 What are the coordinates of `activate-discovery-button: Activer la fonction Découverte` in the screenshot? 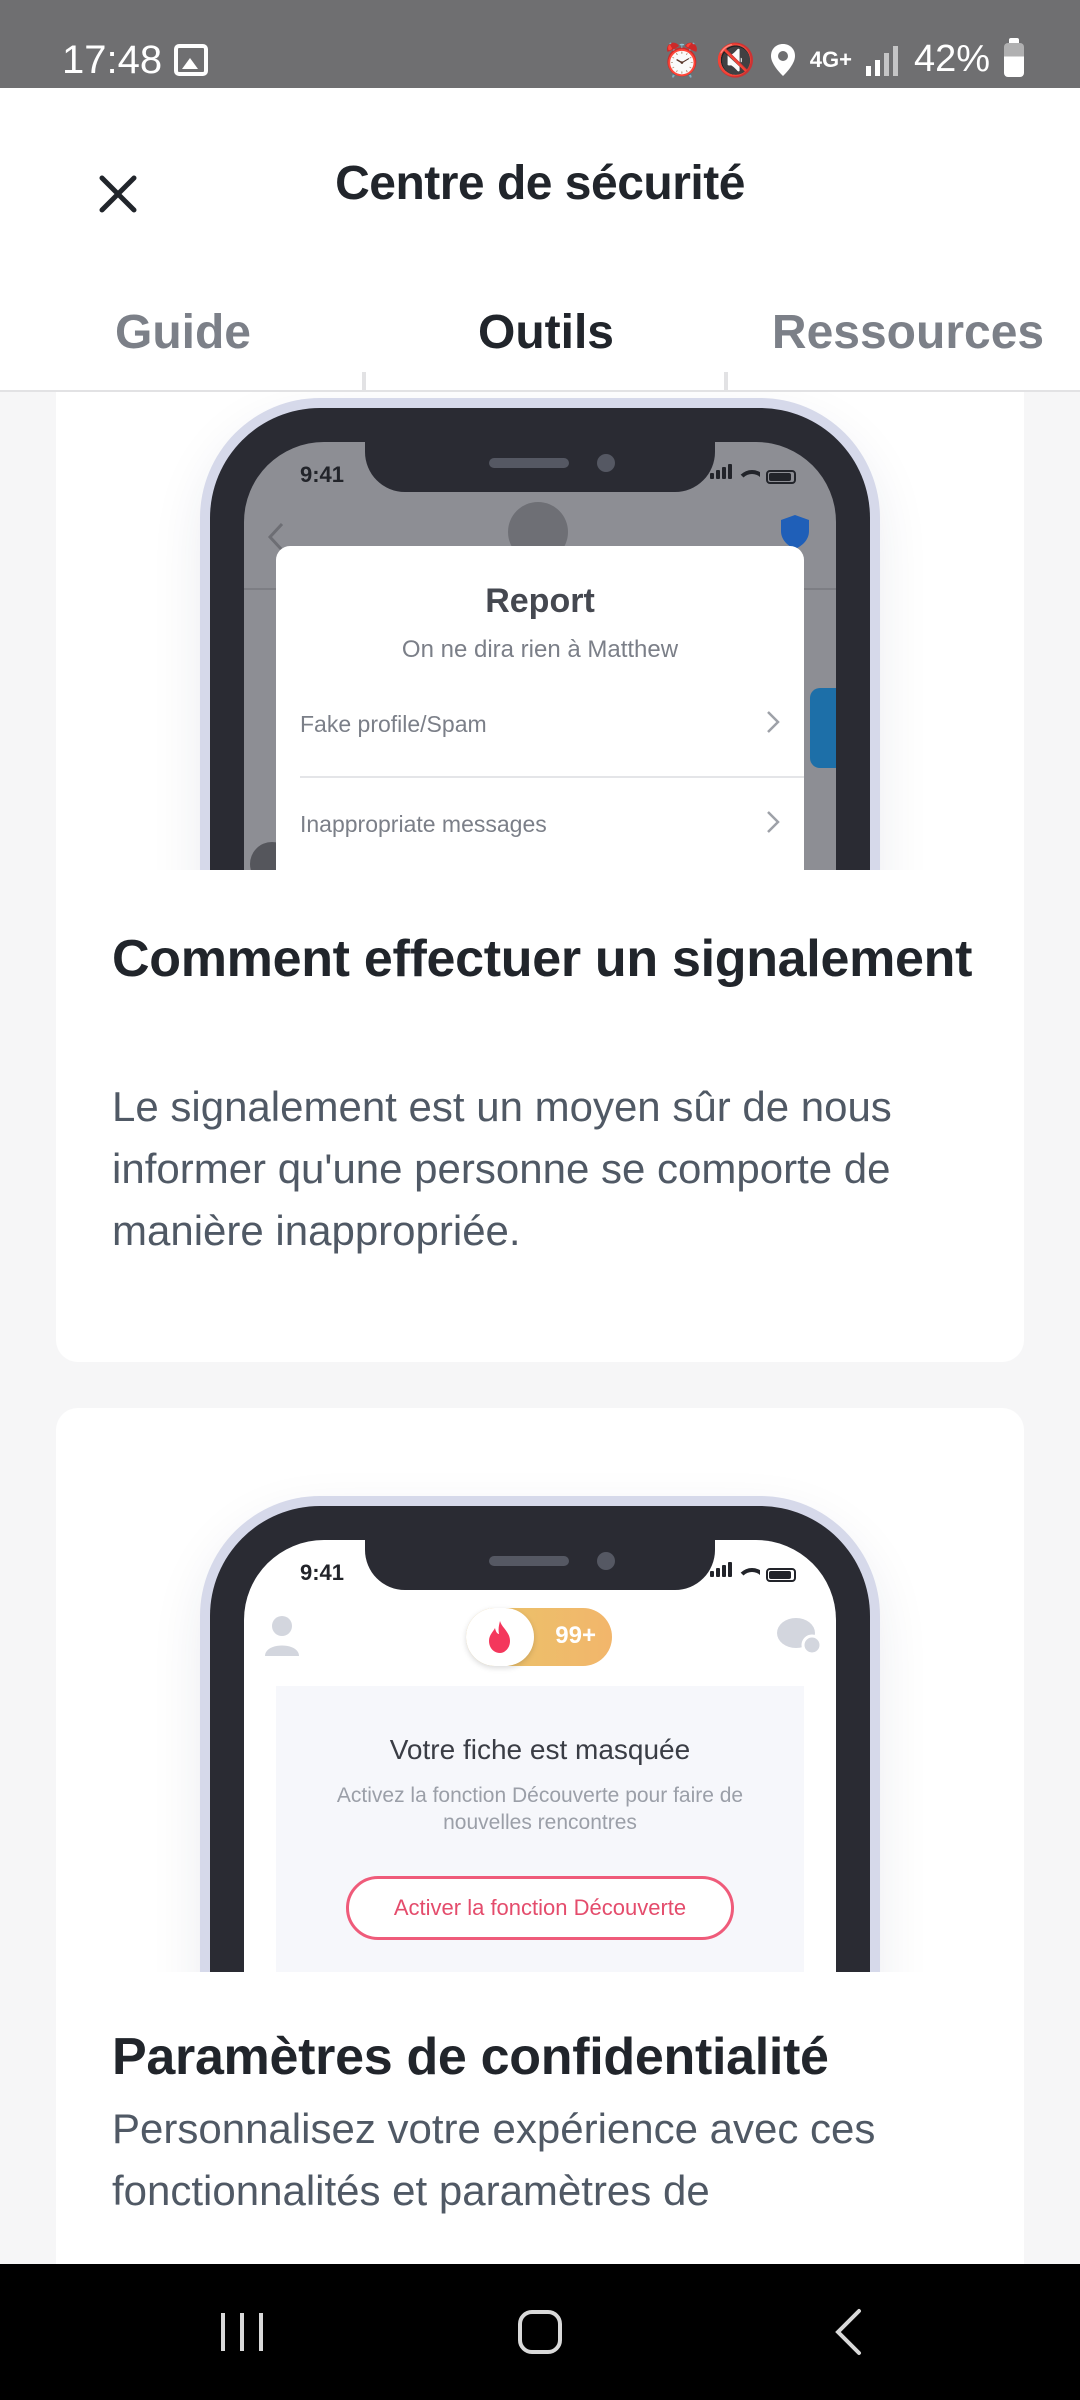 It's located at (540, 1908).